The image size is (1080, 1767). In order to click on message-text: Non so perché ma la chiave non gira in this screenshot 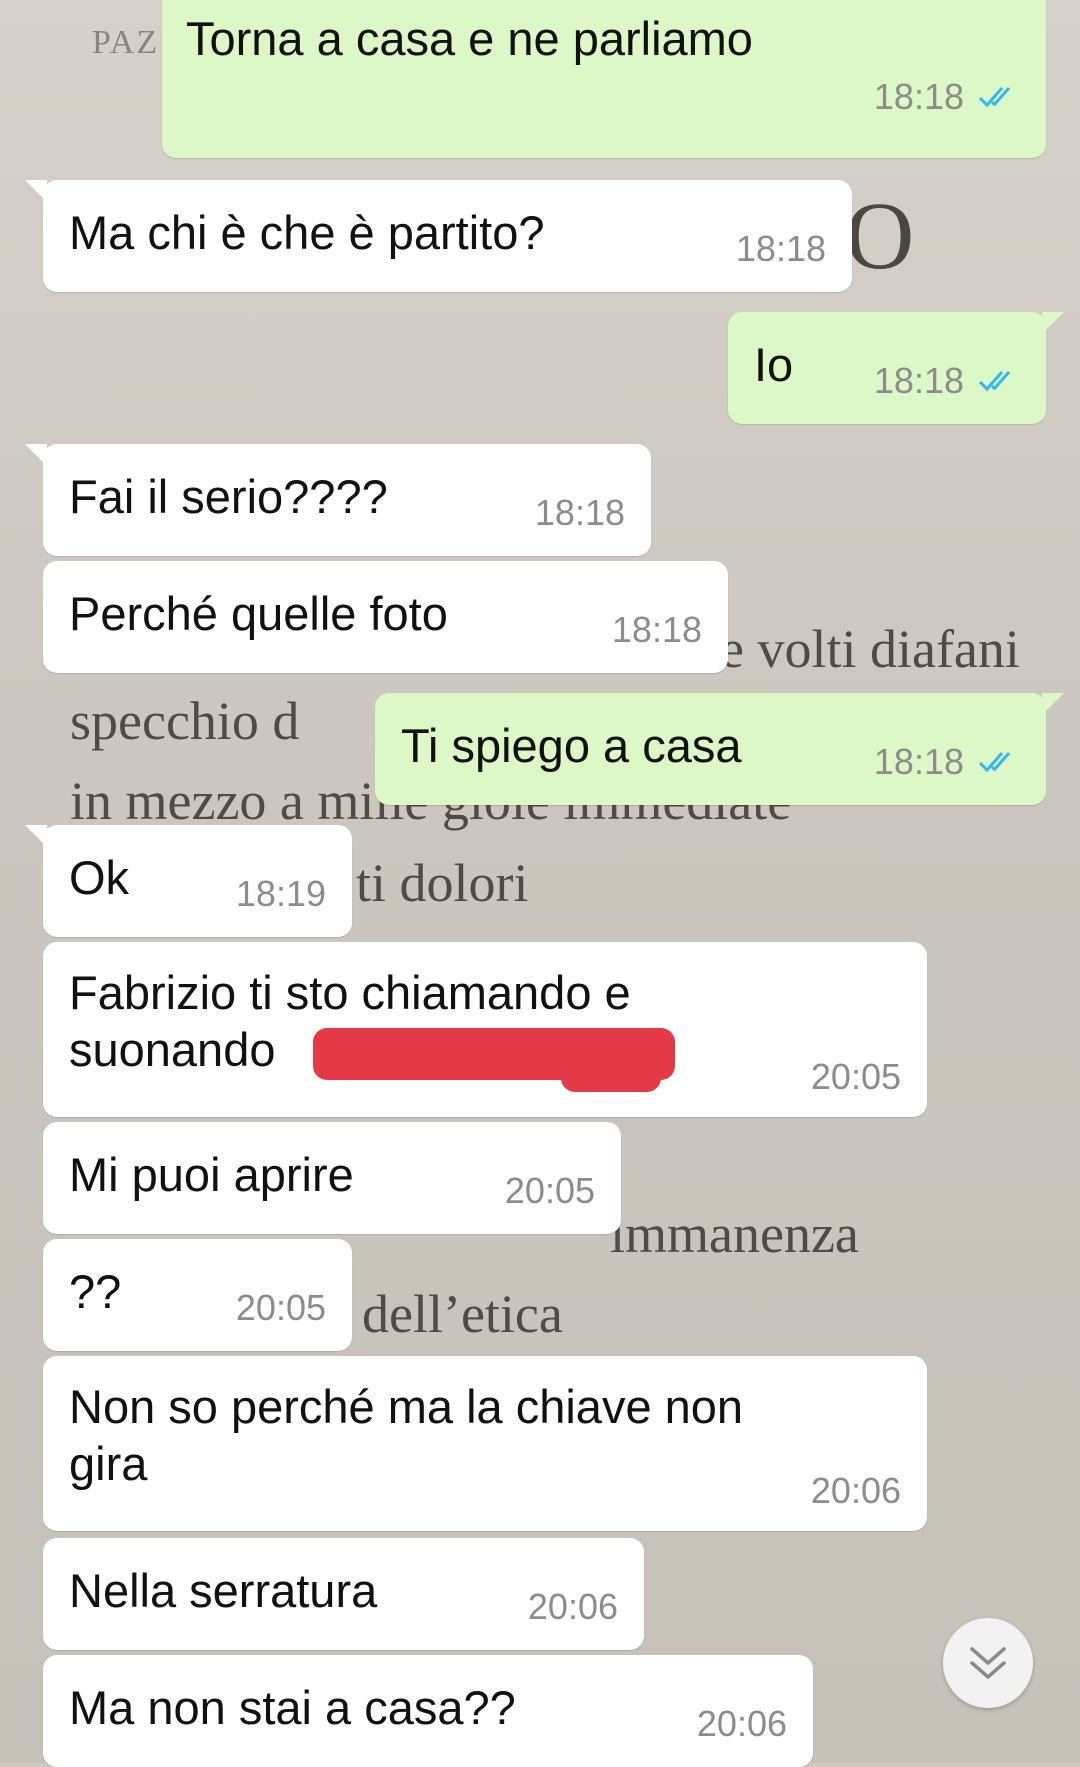, I will do `click(406, 1435)`.